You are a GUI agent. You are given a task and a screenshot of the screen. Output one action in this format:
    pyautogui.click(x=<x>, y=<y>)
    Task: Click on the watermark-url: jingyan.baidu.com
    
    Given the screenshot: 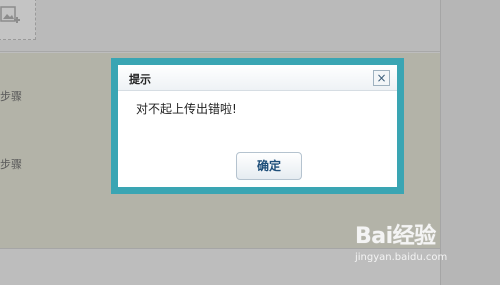 What is the action you would take?
    pyautogui.click(x=401, y=257)
    